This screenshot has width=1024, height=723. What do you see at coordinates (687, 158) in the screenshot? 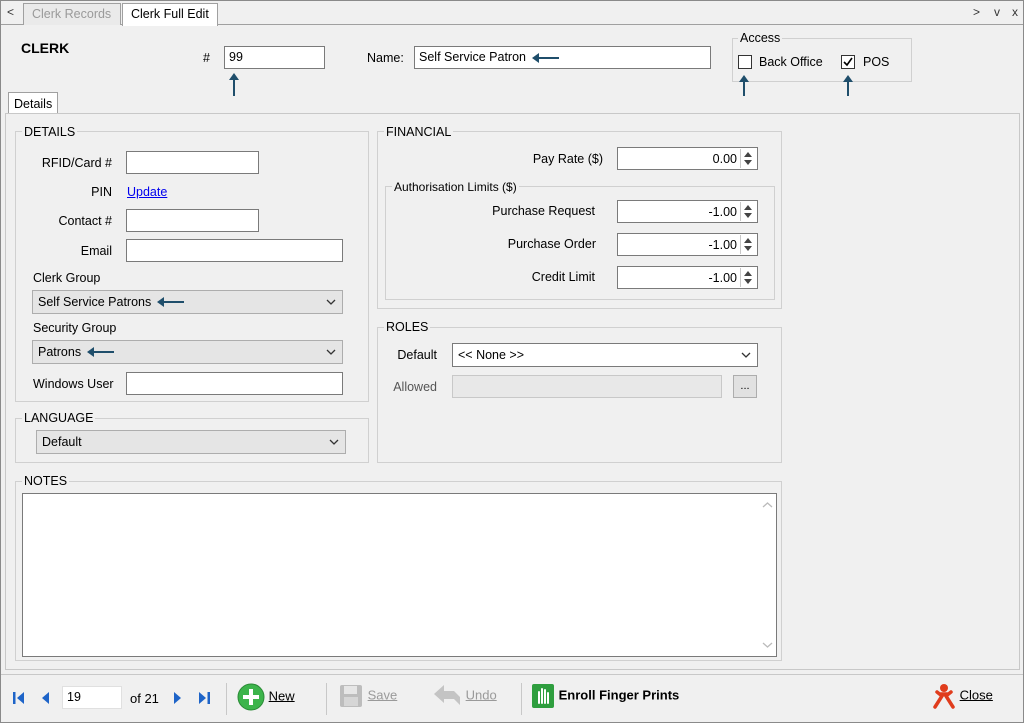
I see `pay-rate-field: 0.00` at bounding box center [687, 158].